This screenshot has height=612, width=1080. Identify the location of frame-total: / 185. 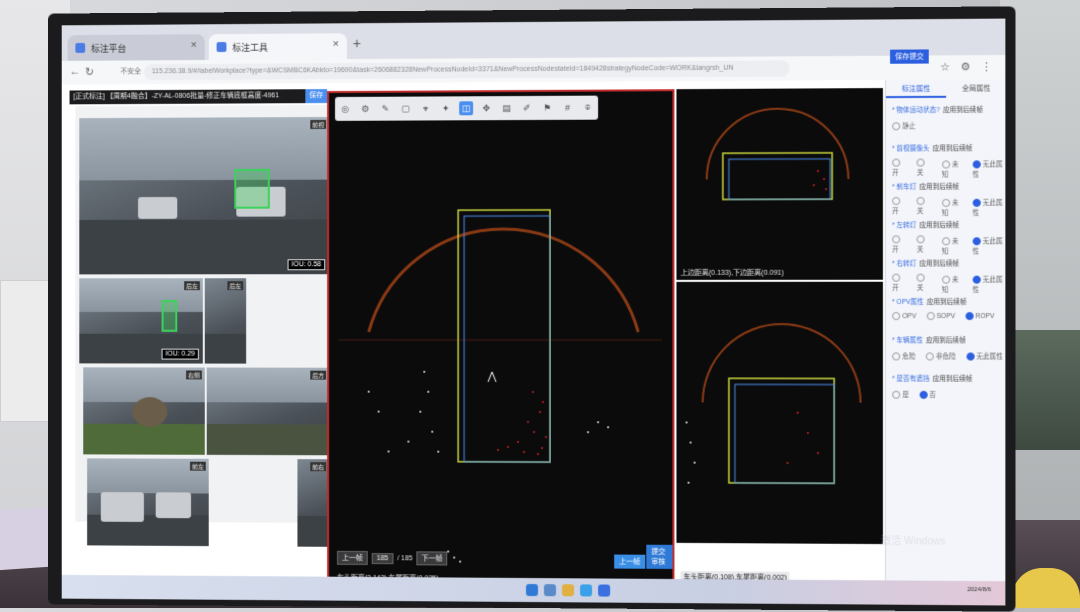
(404, 558).